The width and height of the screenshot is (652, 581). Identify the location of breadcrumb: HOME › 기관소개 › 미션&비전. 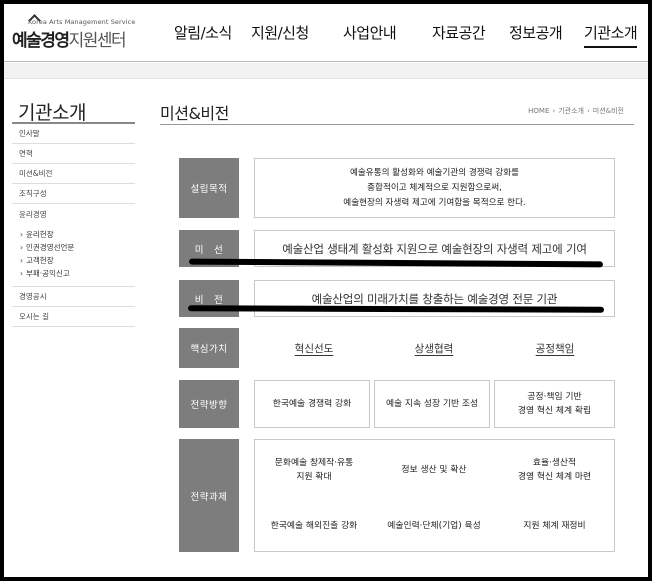
(576, 111).